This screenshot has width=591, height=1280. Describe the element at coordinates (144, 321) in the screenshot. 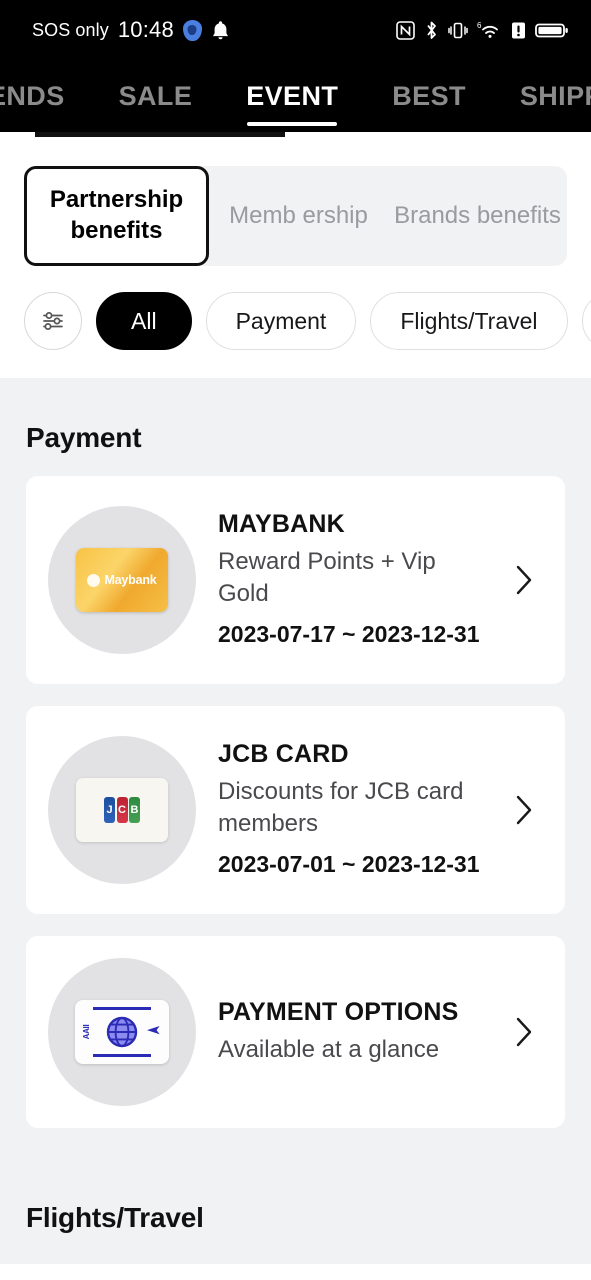

I see `chip-all: All` at that location.